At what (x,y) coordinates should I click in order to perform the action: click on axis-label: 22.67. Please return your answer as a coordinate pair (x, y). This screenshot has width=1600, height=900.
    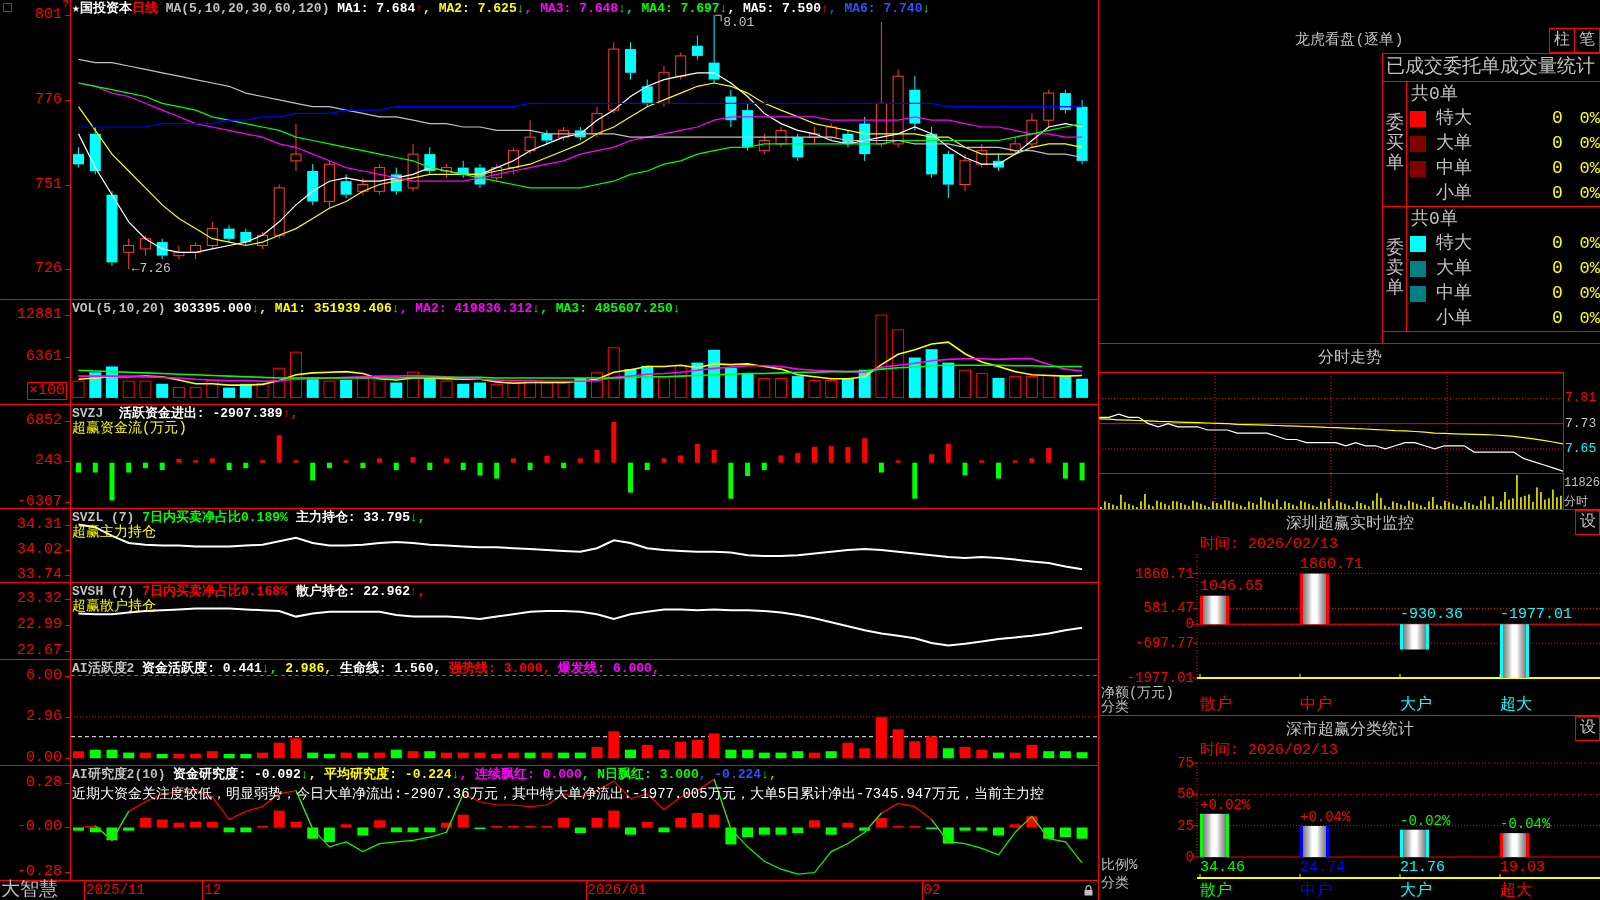
    Looking at the image, I should click on (39, 651).